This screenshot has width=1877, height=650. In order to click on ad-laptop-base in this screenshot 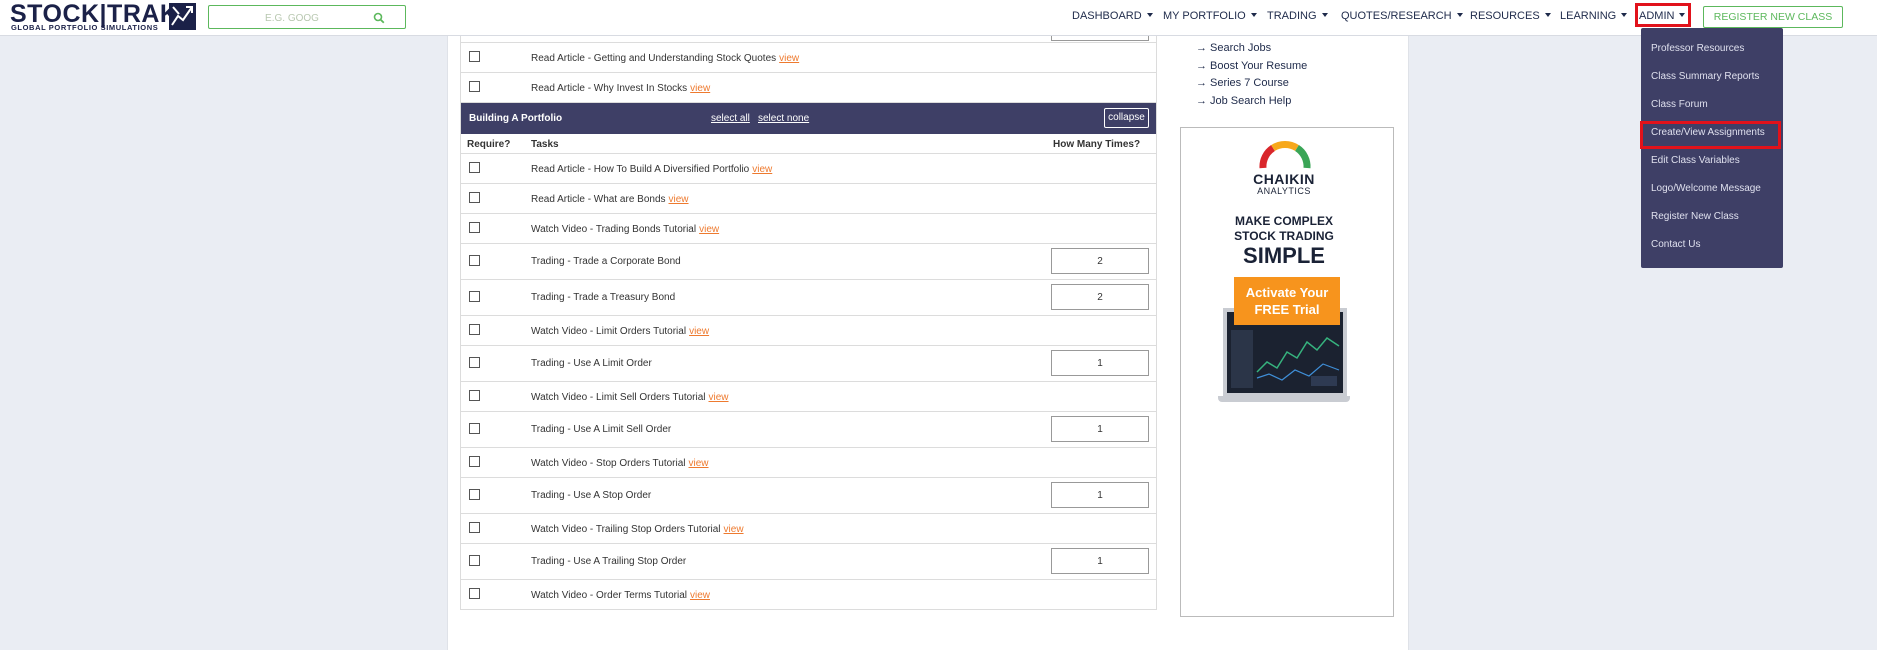, I will do `click(1284, 399)`.